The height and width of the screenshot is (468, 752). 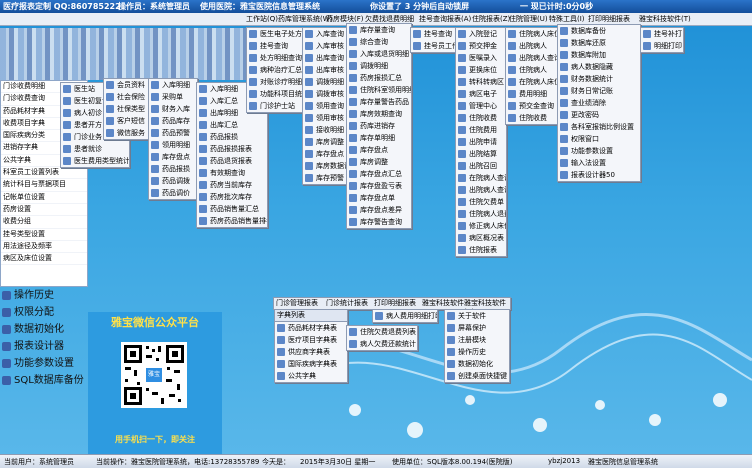 What do you see at coordinates (326, 118) in the screenshot?
I see `menu-item: 领用审核` at bounding box center [326, 118].